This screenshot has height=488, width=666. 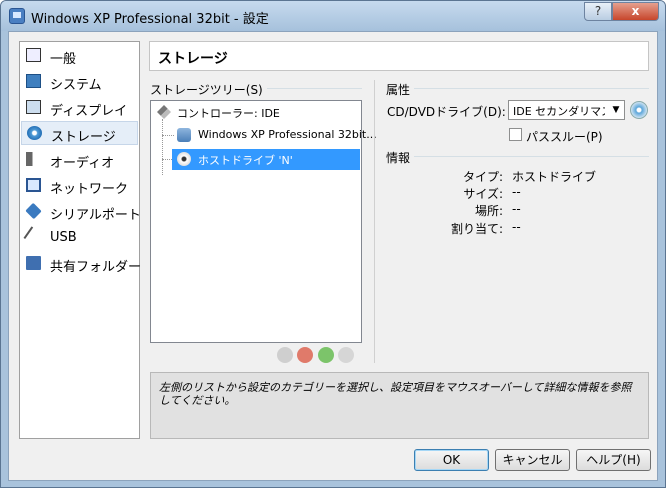 I want to click on remove-attachment-icon, so click(x=346, y=355).